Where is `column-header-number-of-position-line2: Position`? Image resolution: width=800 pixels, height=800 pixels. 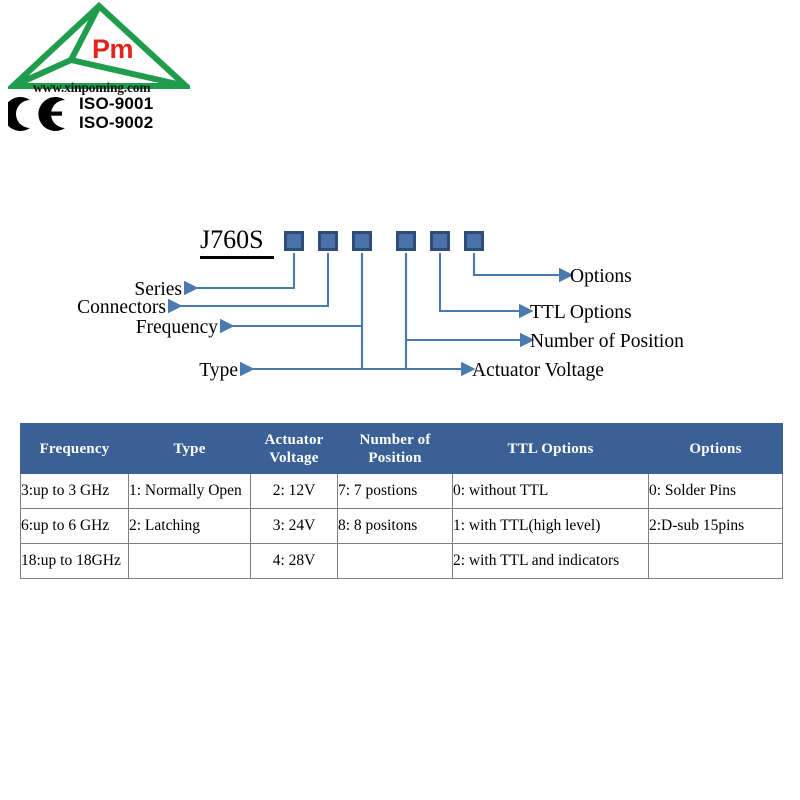
column-header-number-of-position-line2: Position is located at coordinates (395, 457).